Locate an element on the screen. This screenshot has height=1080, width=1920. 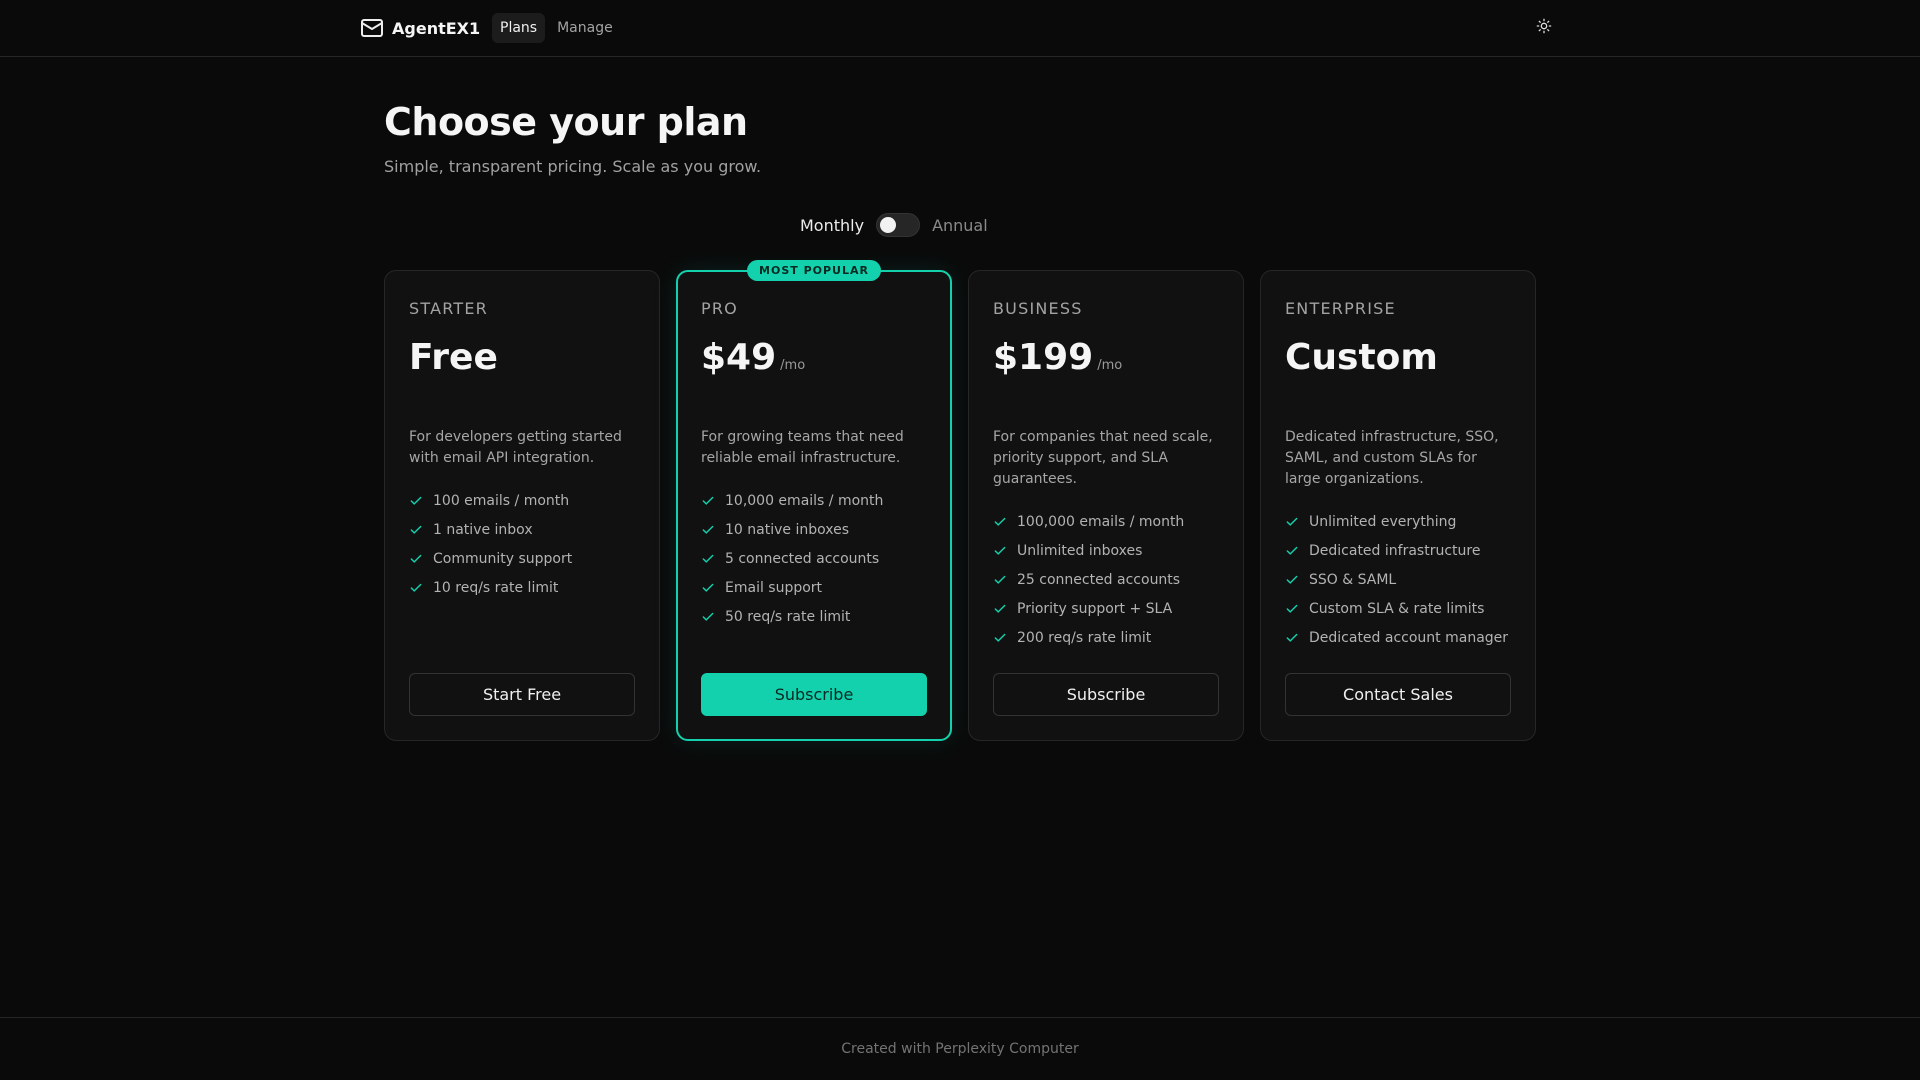
feature-text: 50 req/s rate limit is located at coordinates (788, 616).